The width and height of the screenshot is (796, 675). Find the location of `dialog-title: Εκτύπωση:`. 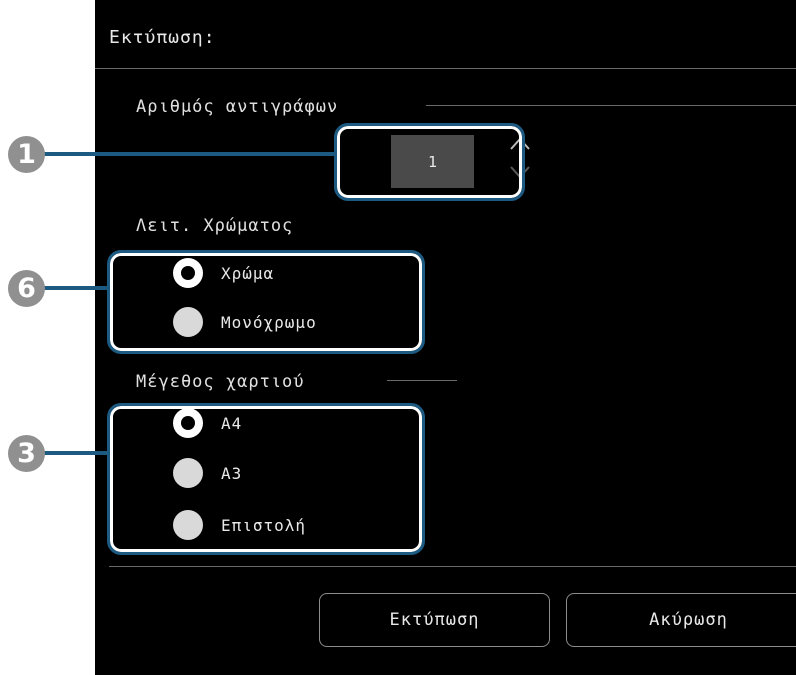

dialog-title: Εκτύπωση: is located at coordinates (162, 37).